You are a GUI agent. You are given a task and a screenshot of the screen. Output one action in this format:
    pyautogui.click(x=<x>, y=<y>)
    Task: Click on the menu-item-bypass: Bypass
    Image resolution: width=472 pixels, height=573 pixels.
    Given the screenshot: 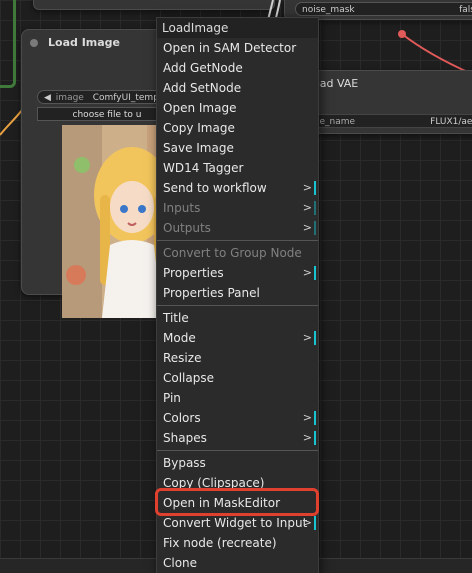 What is the action you would take?
    pyautogui.click(x=237, y=463)
    